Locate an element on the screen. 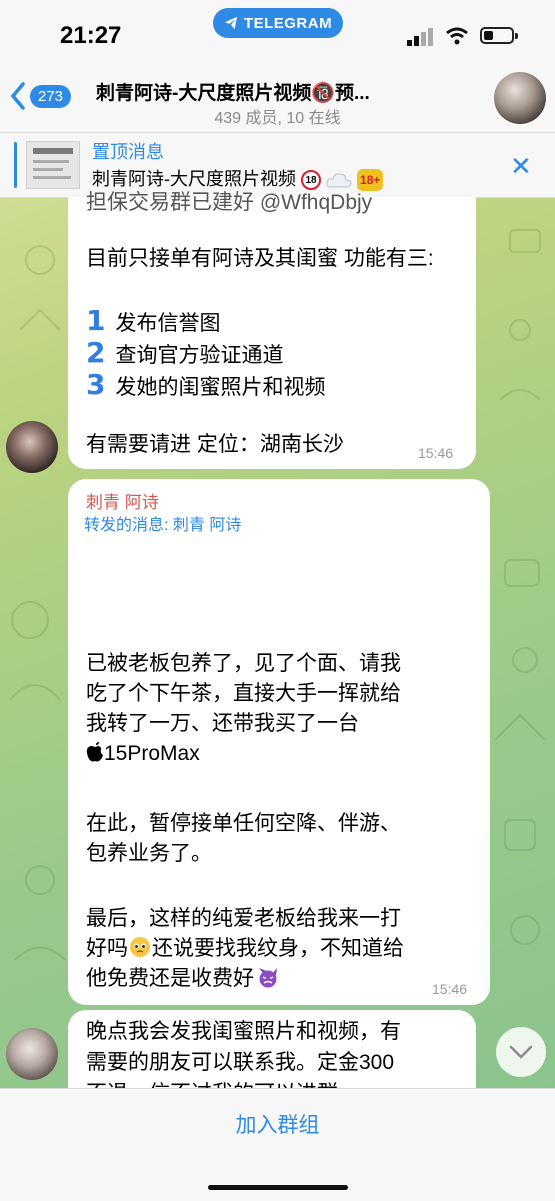 The height and width of the screenshot is (1201, 555). list-item: 2 查询官方验证通道 is located at coordinates (185, 352).